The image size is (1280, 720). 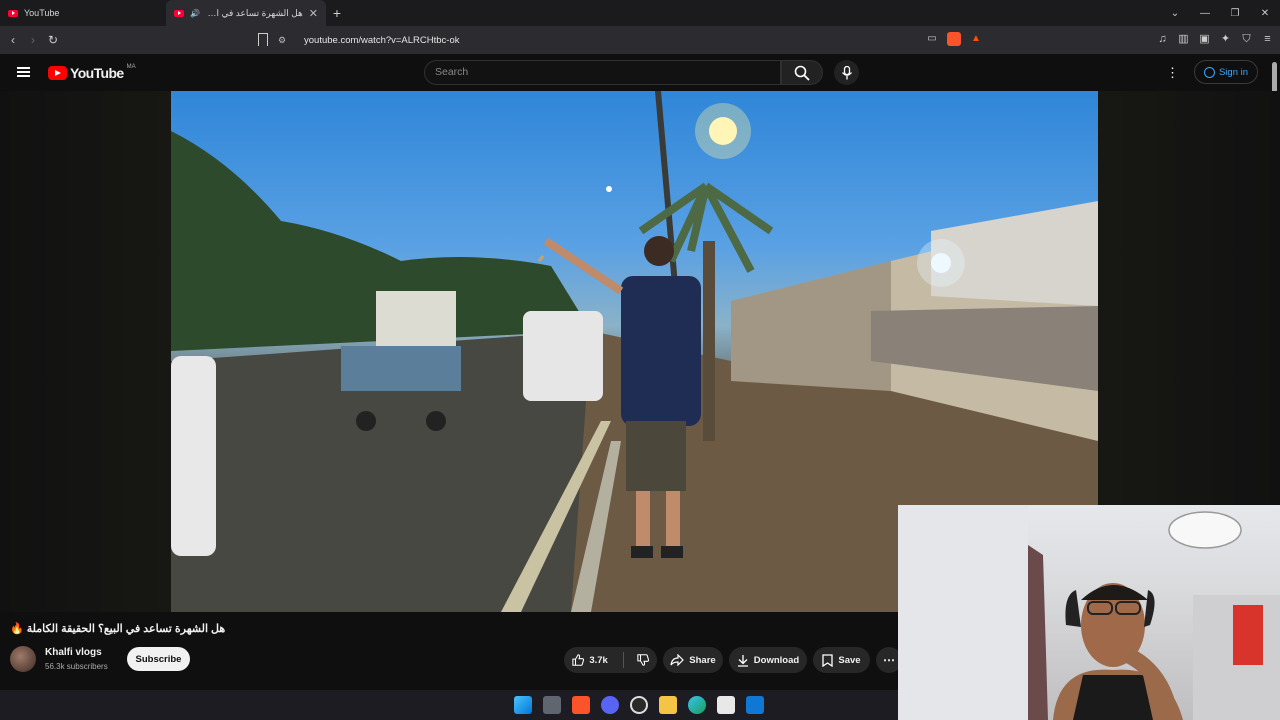 I want to click on save-icon, so click(x=828, y=660).